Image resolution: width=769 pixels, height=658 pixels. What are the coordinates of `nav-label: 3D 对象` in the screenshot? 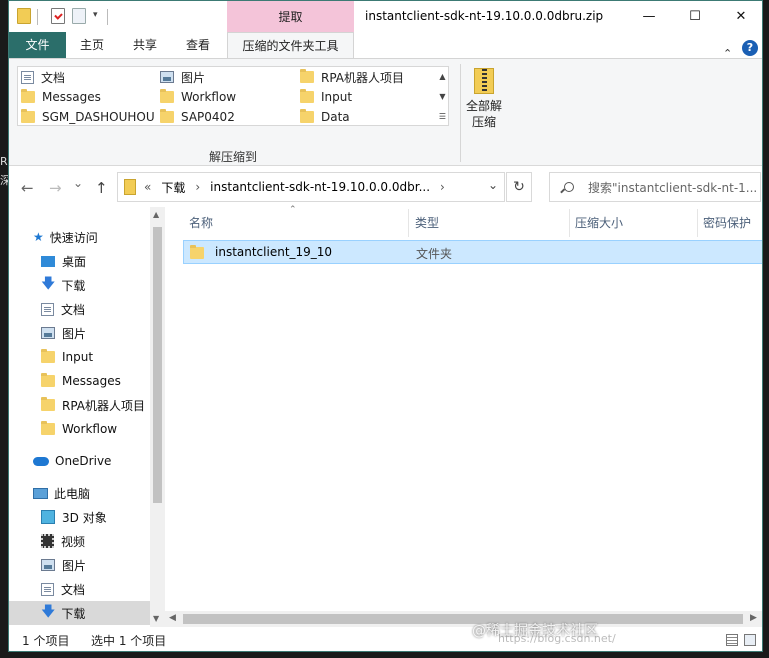 It's located at (84, 517).